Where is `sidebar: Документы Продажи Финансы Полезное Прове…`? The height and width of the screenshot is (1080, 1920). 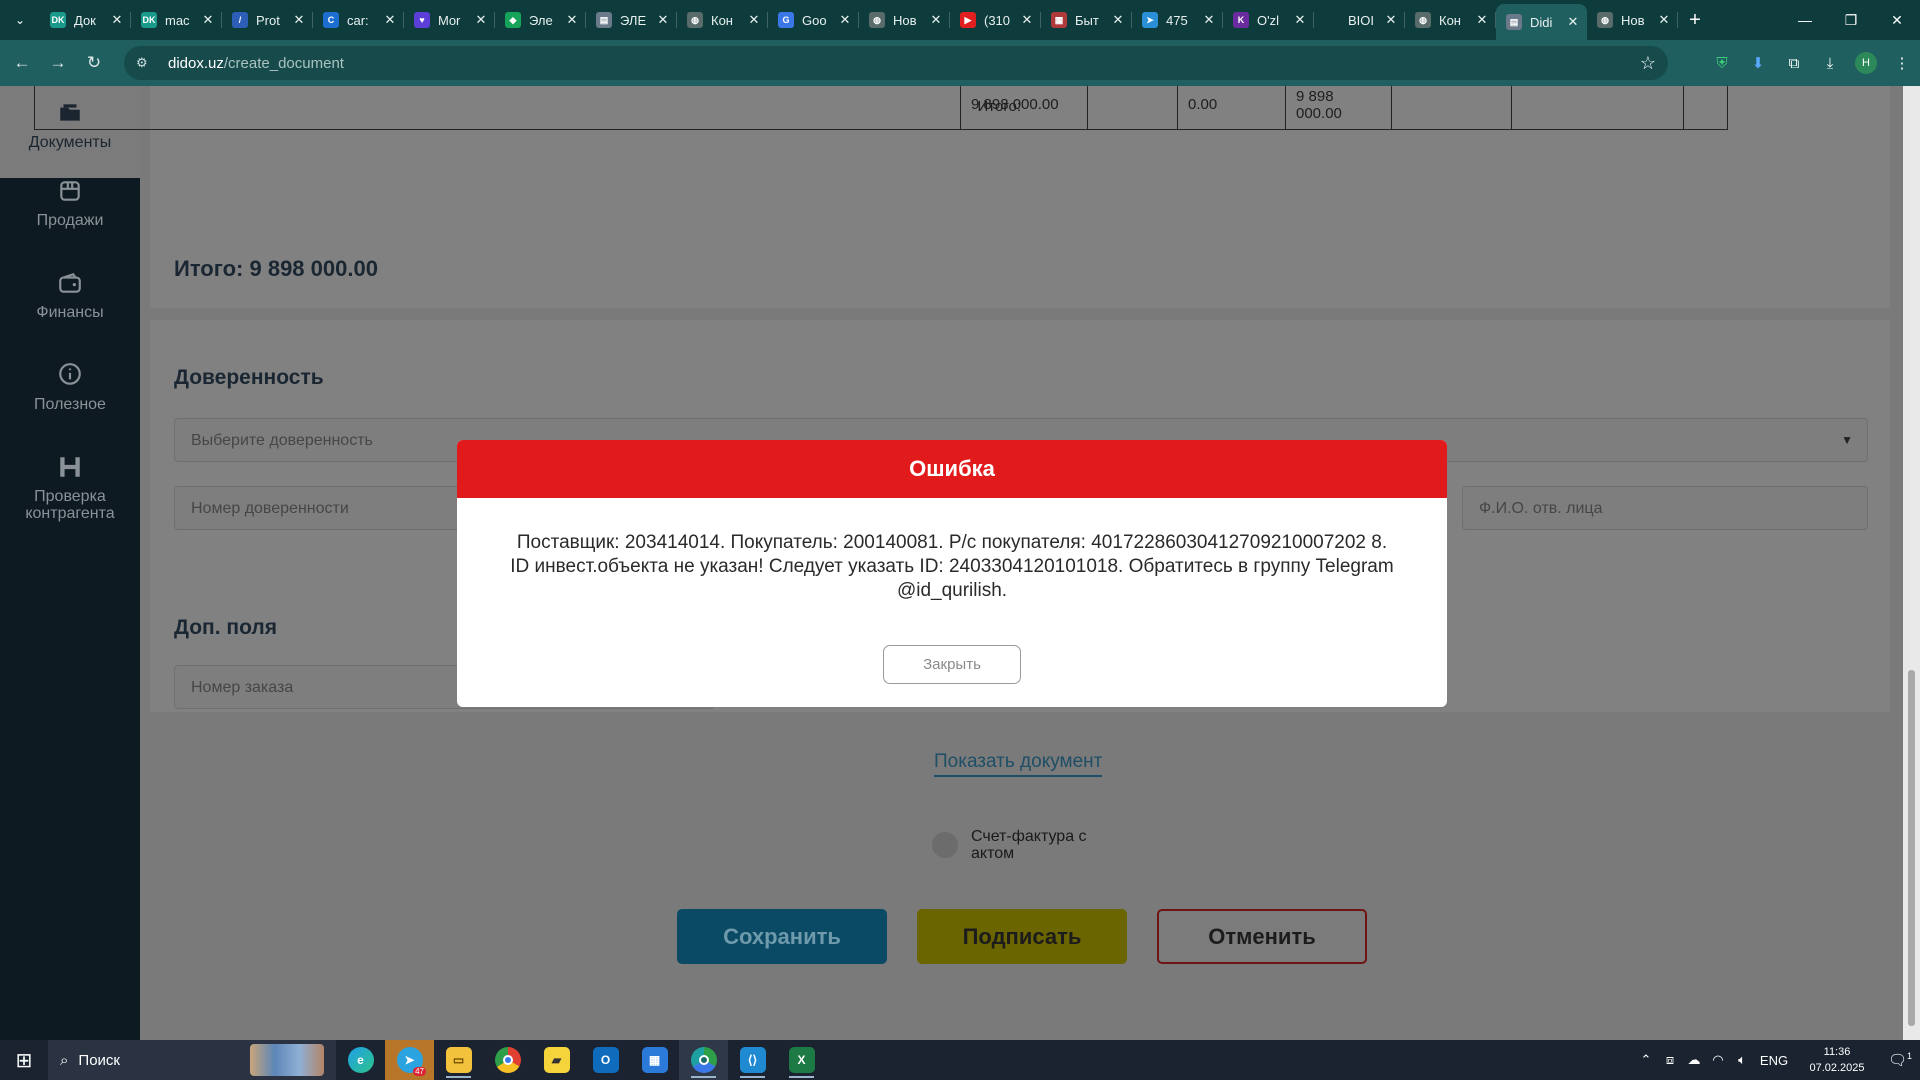 sidebar: Документы Продажи Финансы Полезное Прове… is located at coordinates (70, 563).